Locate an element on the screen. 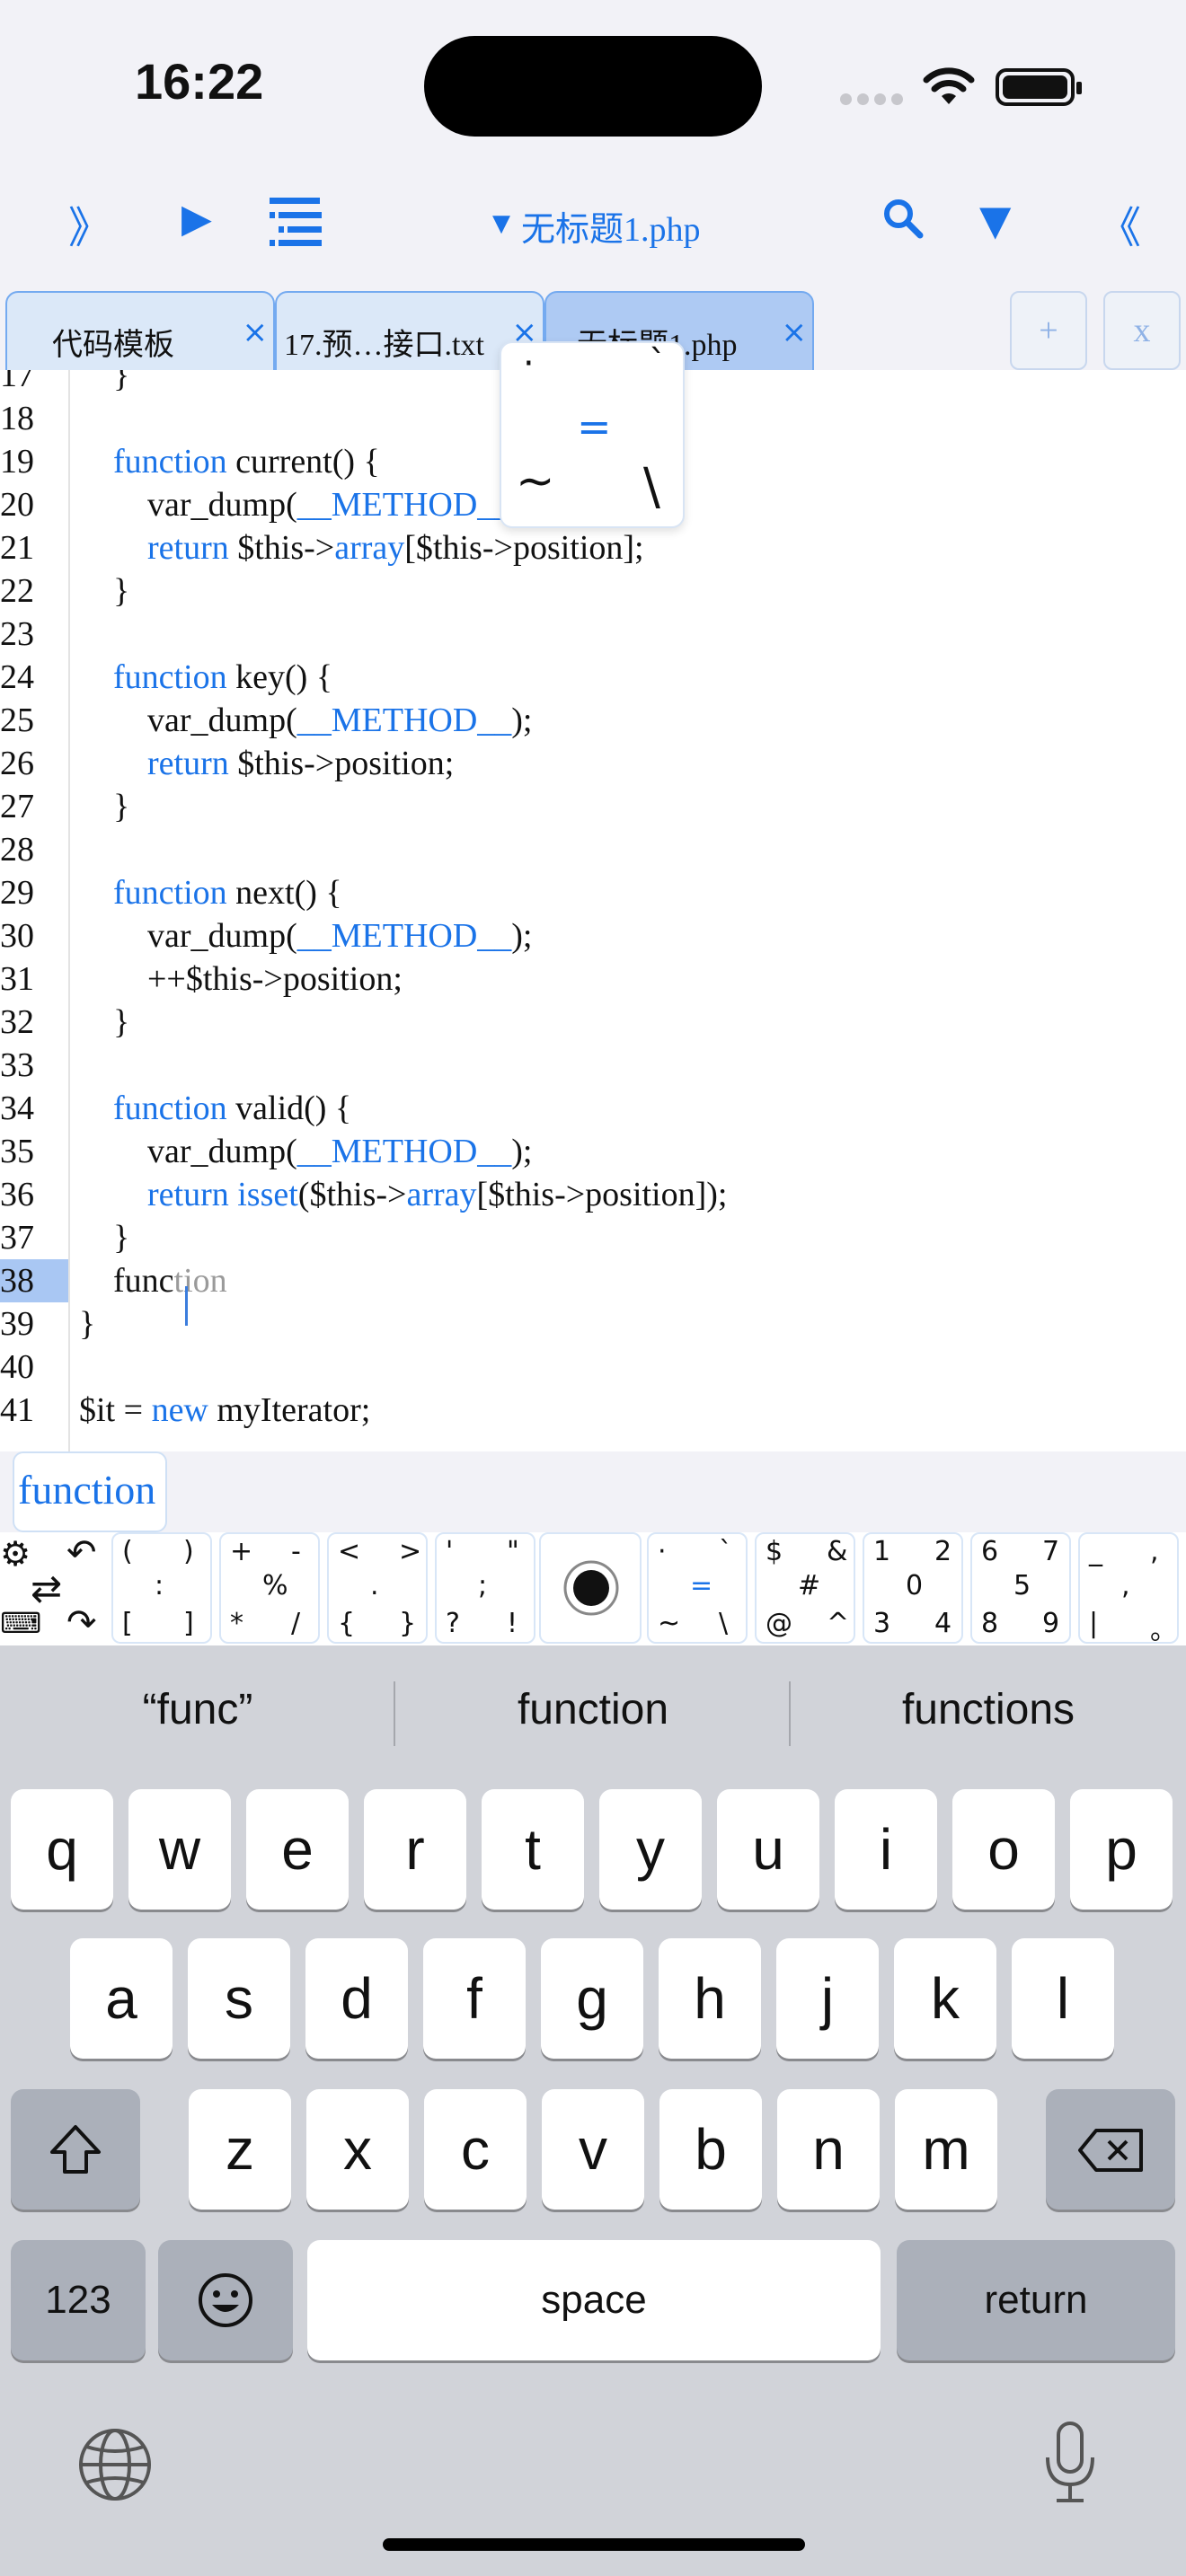  gear-icon: ⚙ is located at coordinates (15, 1554).